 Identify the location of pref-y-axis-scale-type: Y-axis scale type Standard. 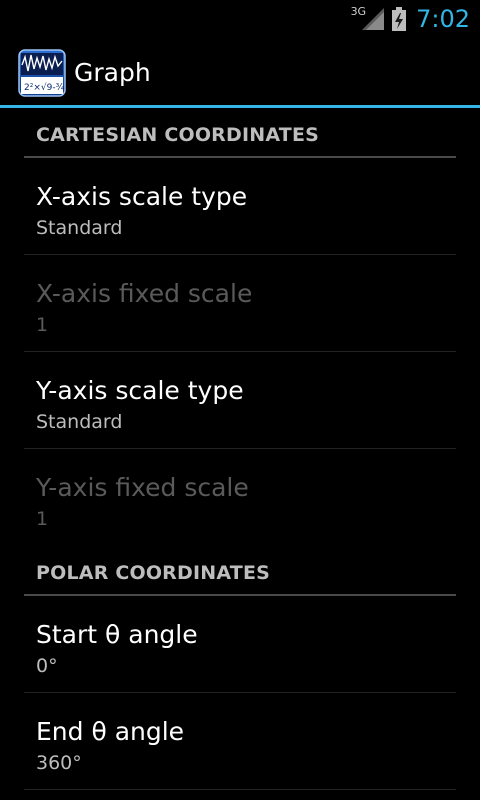
(240, 400).